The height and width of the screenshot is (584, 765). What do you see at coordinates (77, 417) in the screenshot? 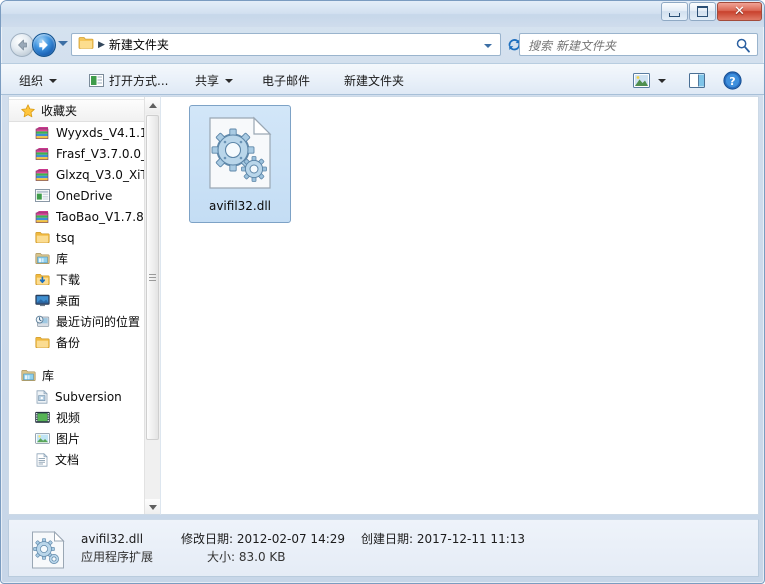
I see `sidebar-item-videos: 视频` at bounding box center [77, 417].